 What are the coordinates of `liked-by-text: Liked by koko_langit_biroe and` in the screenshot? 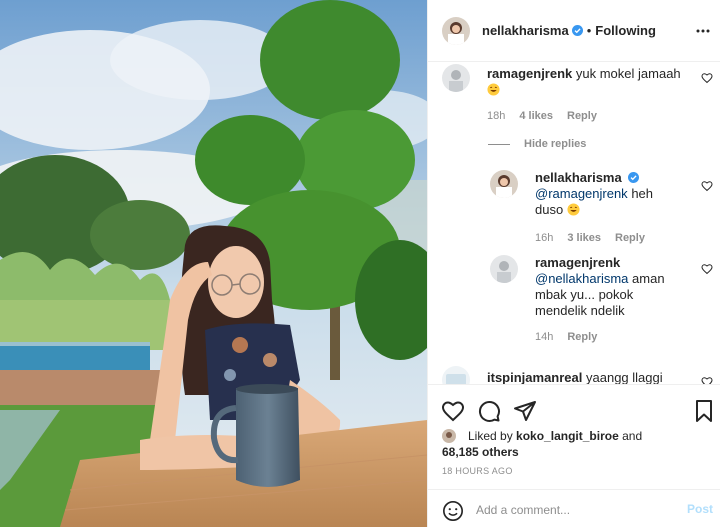 It's located at (555, 436).